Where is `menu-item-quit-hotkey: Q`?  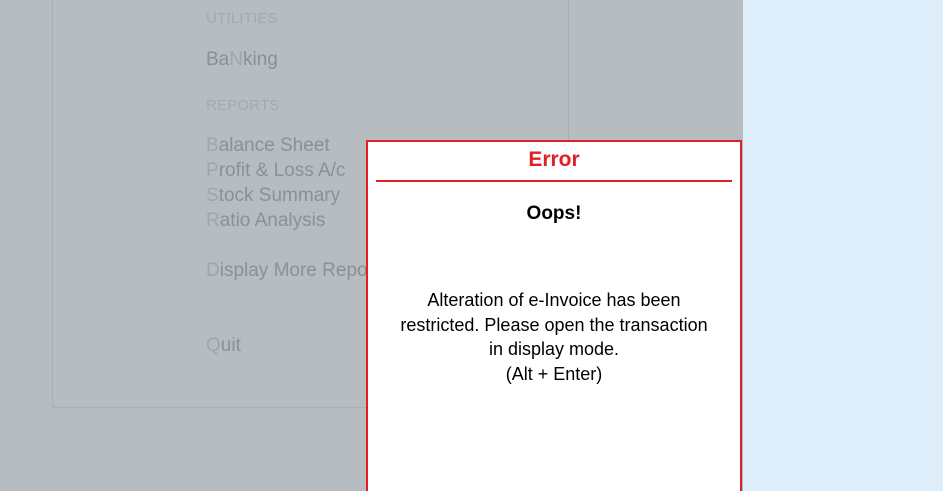 menu-item-quit-hotkey: Q is located at coordinates (213, 345).